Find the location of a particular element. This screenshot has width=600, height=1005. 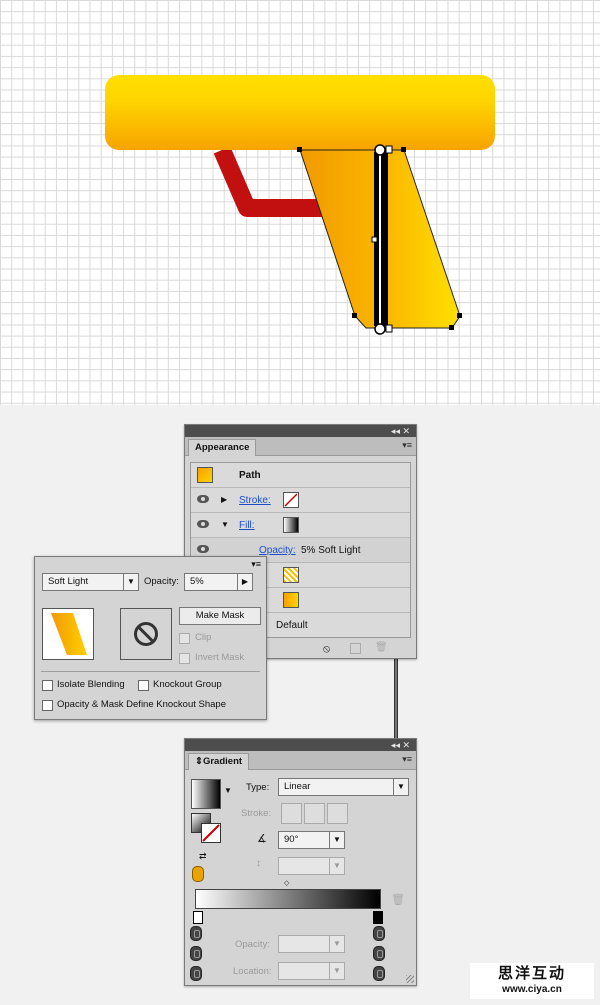

stroke-label: Stroke: is located at coordinates (256, 813).